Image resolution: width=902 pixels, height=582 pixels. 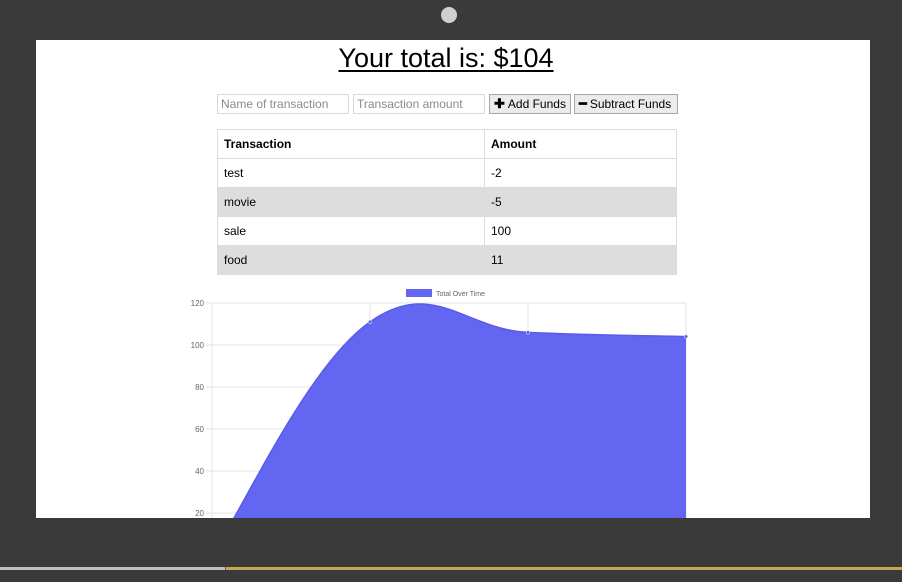 What do you see at coordinates (580, 260) in the screenshot?
I see `transaction-amount-cell: 11` at bounding box center [580, 260].